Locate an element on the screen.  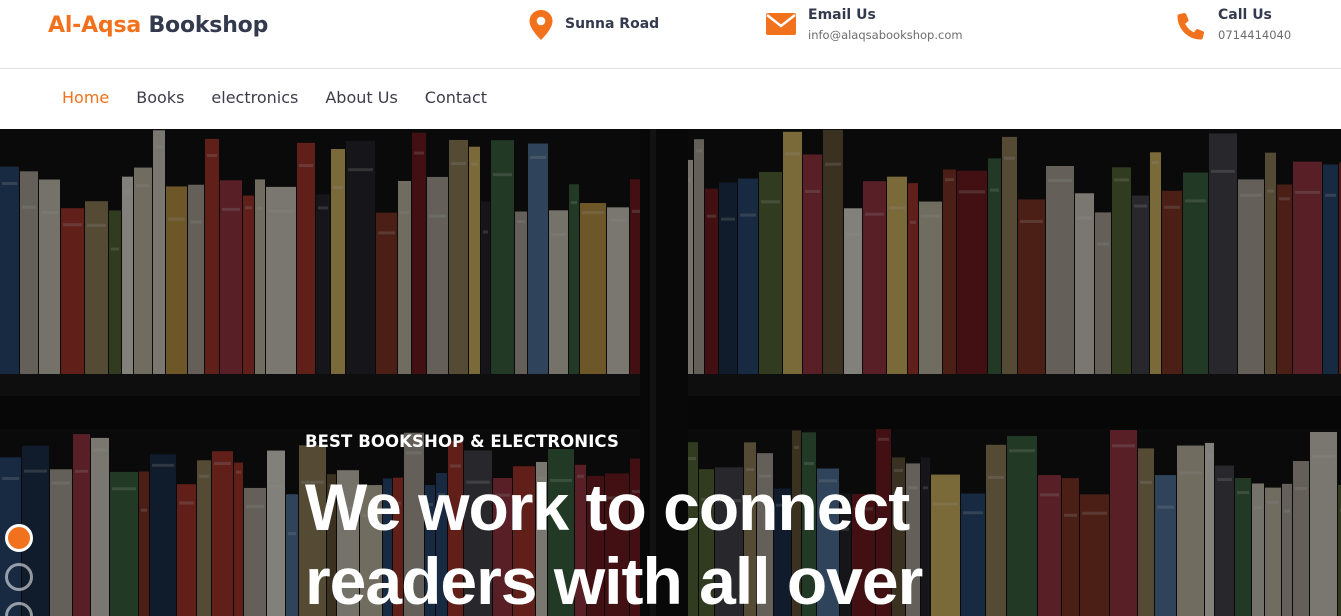
nav-item-electronics: electronics is located at coordinates (254, 97).